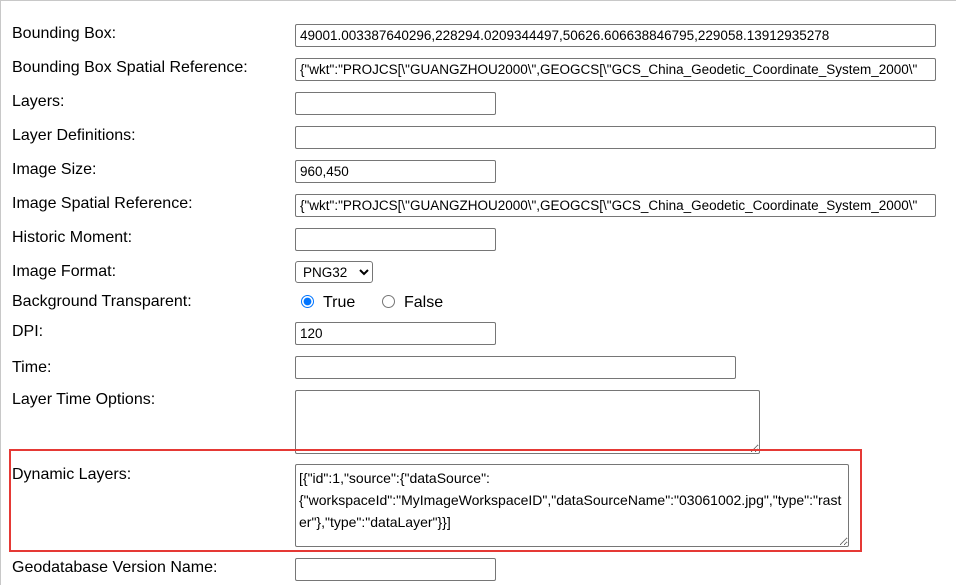 Image resolution: width=956 pixels, height=585 pixels. Describe the element at coordinates (395, 333) in the screenshot. I see `dpi-input` at that location.